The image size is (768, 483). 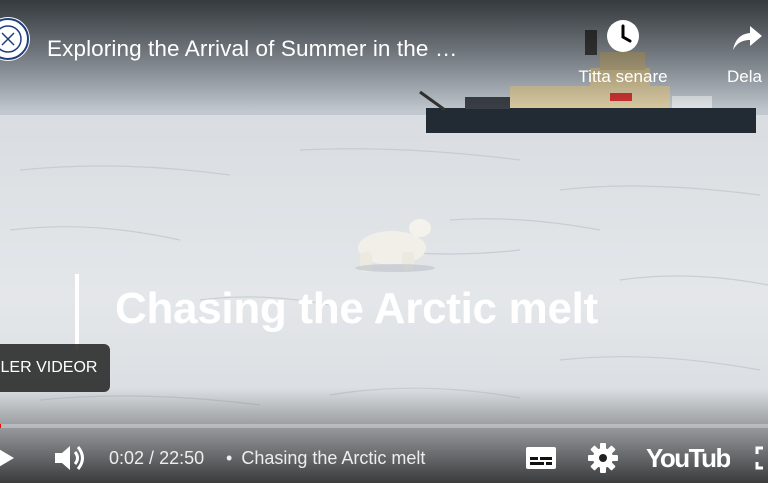 What do you see at coordinates (55, 368) in the screenshot?
I see `more-videos-button: LER VIDEOR` at bounding box center [55, 368].